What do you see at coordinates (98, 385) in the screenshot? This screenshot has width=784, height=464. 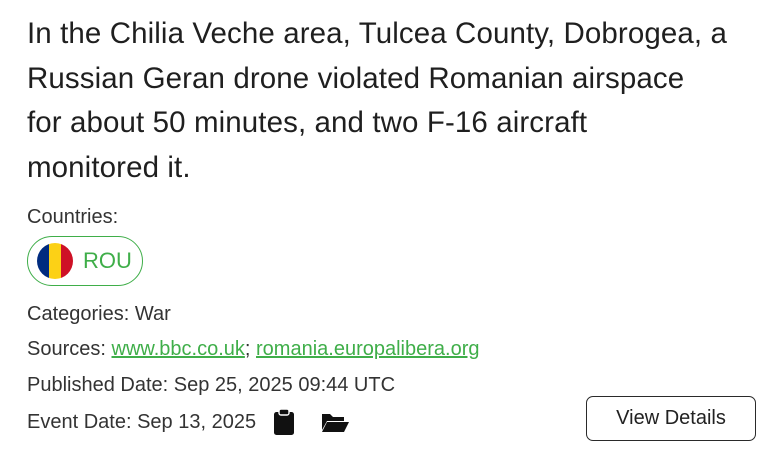 I see `published-label: Published Date:` at bounding box center [98, 385].